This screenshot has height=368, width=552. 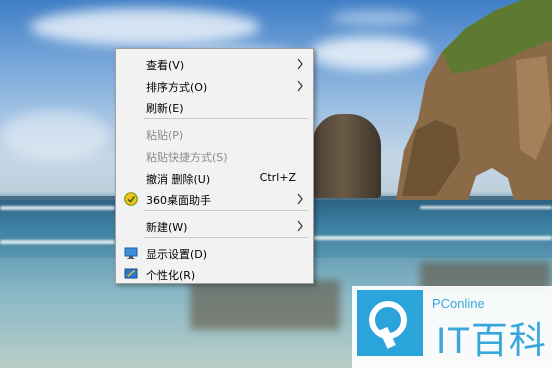 I want to click on menu-item-paste: 粘贴(P), so click(x=214, y=134).